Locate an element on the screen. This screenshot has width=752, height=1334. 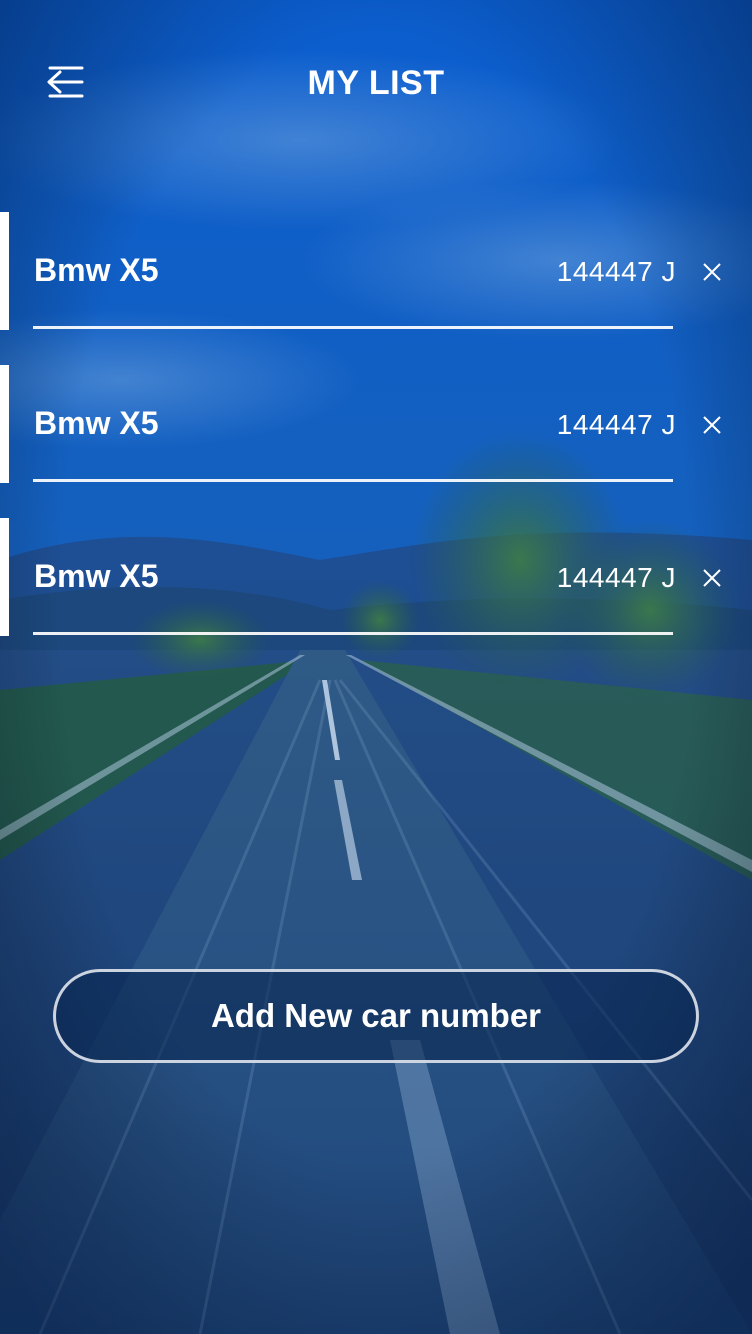
app-header: MY LIST is located at coordinates (376, 85).